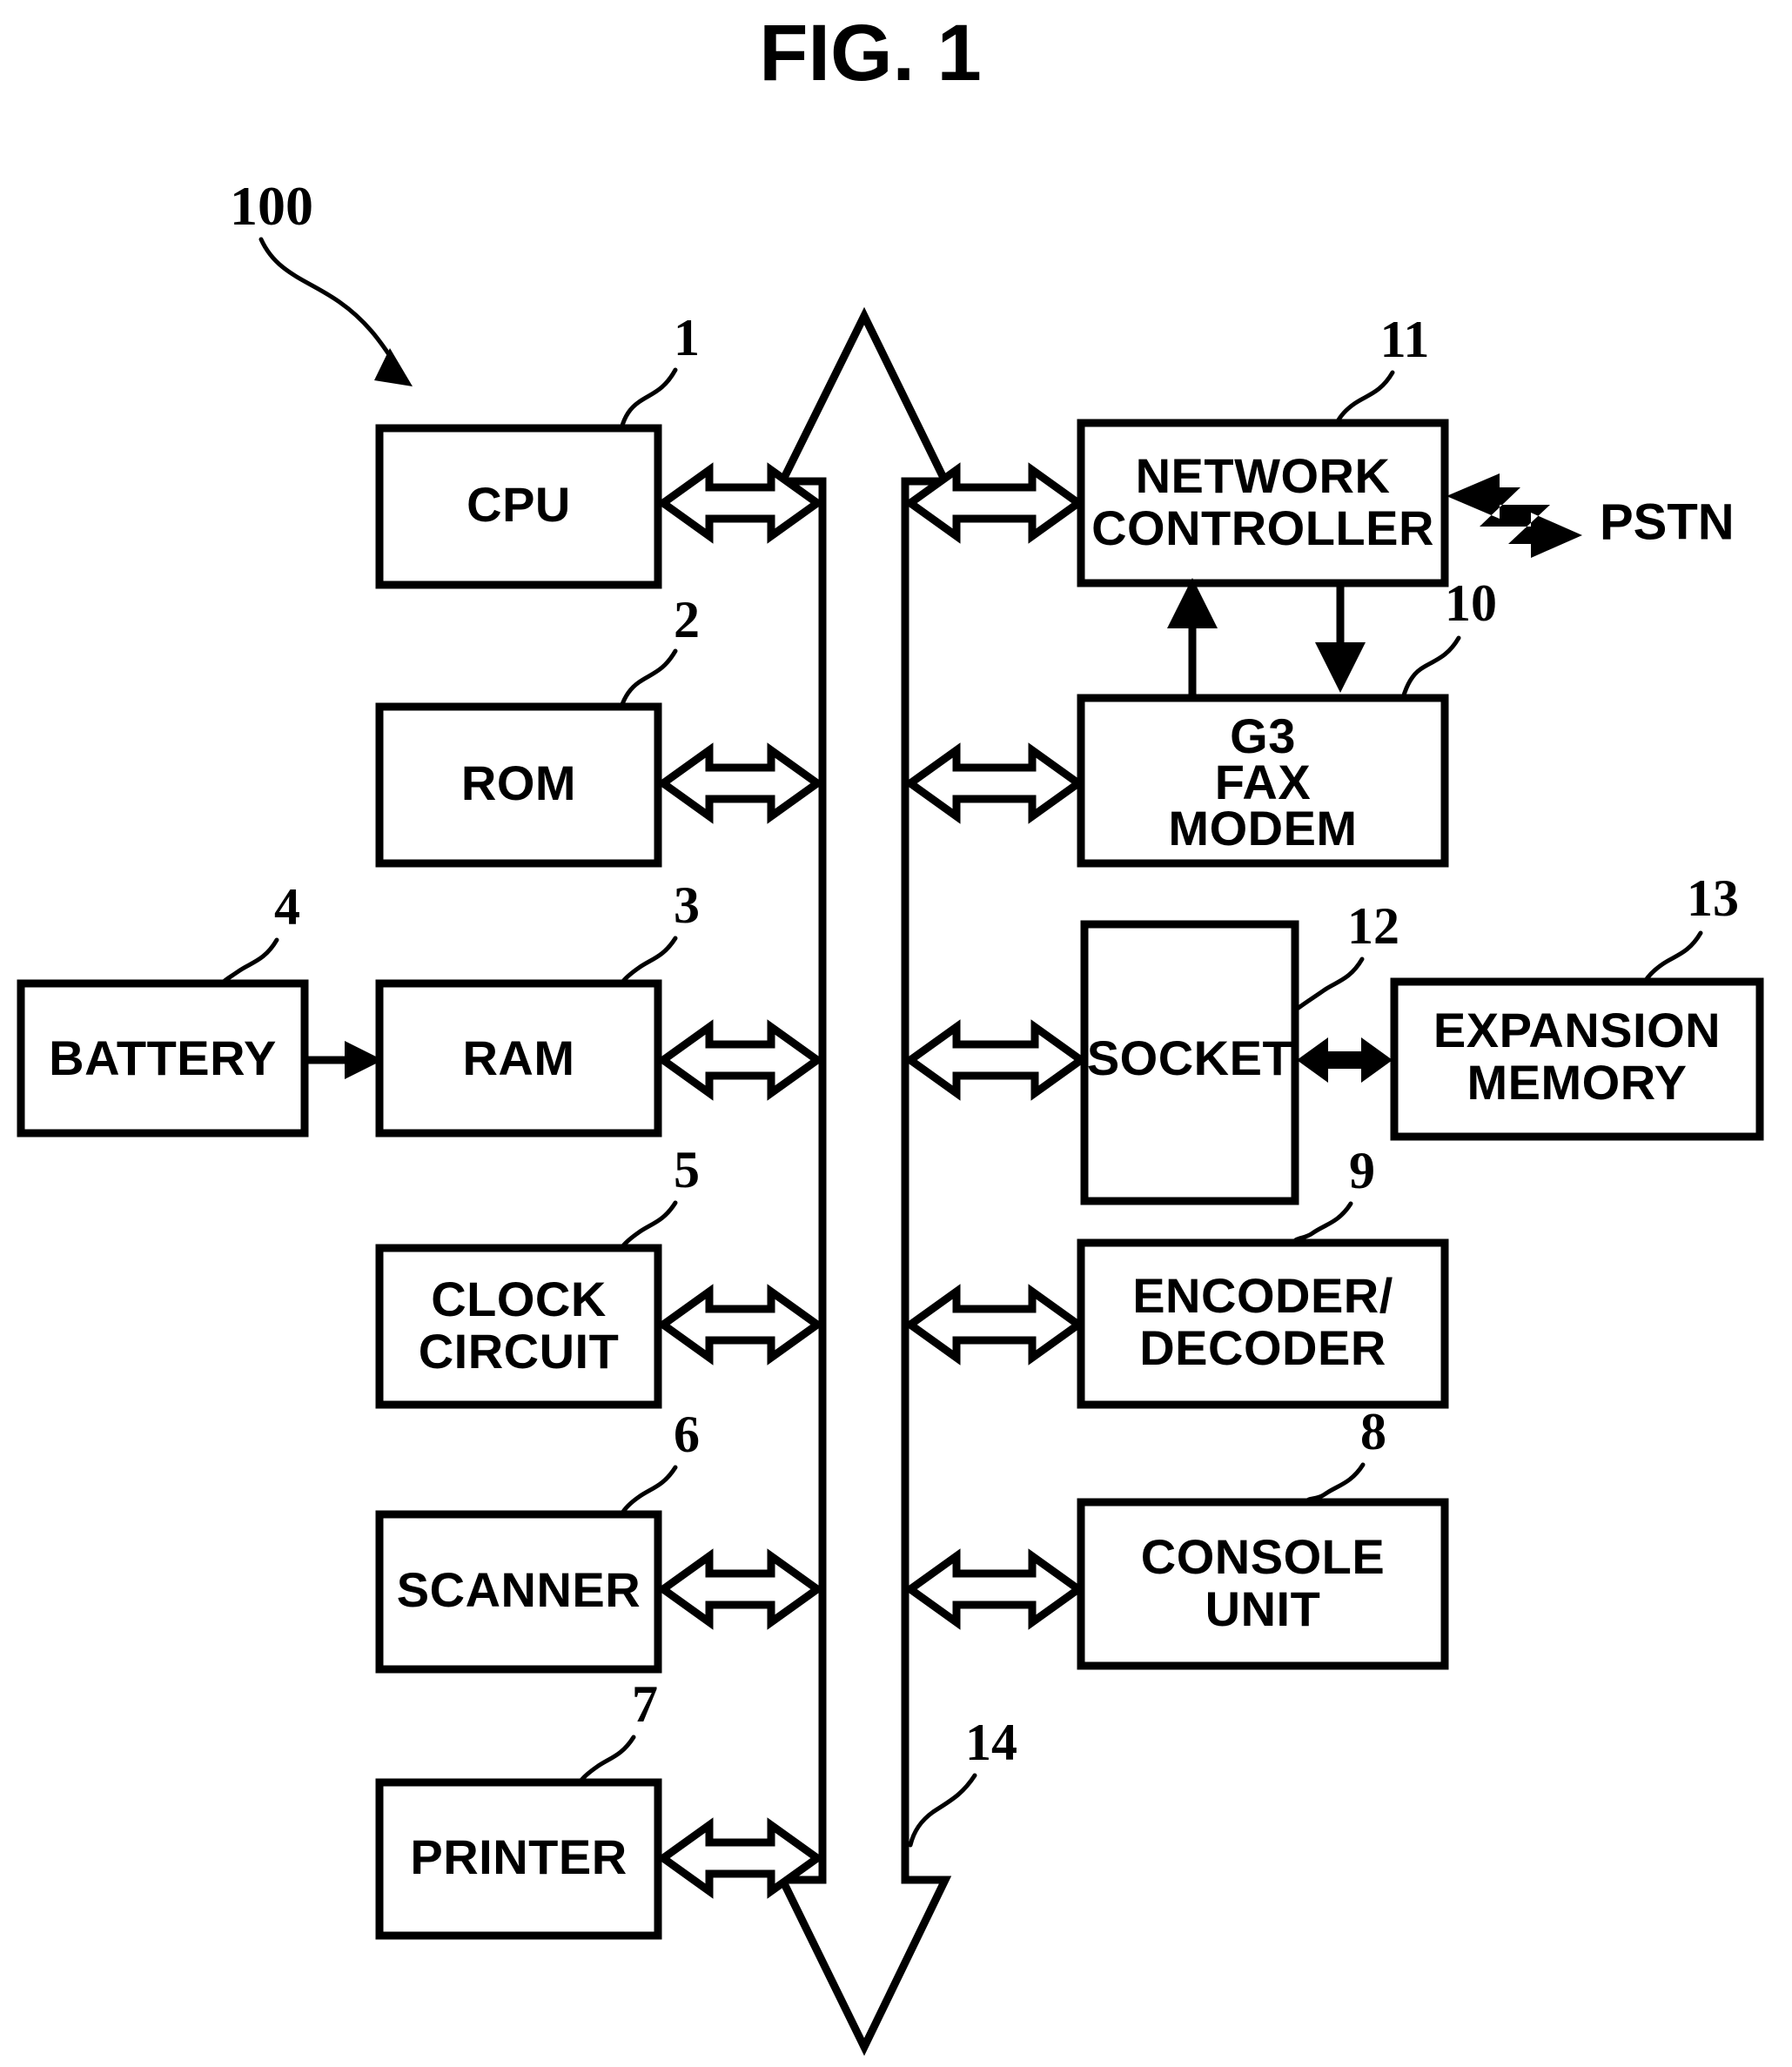 This screenshot has height=2067, width=1792. Describe the element at coordinates (1262, 1348) in the screenshot. I see `encoder-decoder-label-line2: DECODER` at that location.